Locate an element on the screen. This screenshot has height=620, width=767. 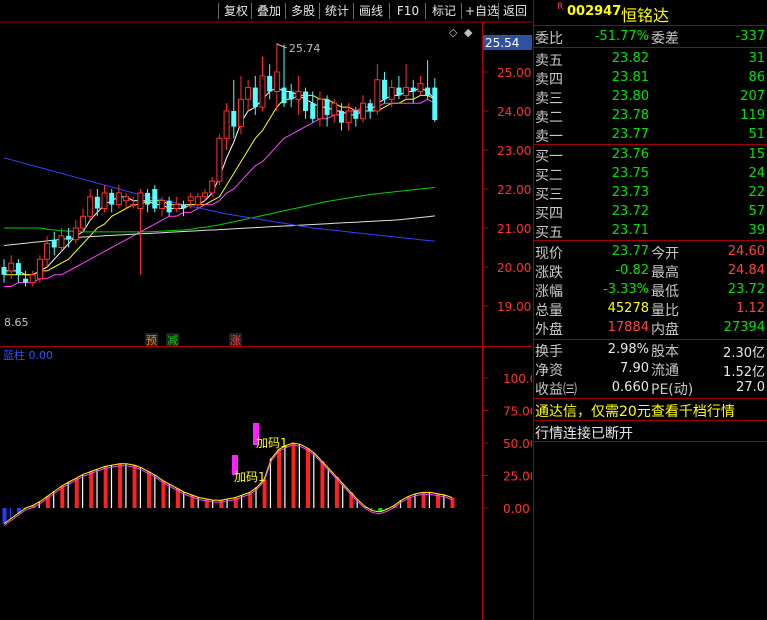
bid-price: 23.76 is located at coordinates (621, 154).